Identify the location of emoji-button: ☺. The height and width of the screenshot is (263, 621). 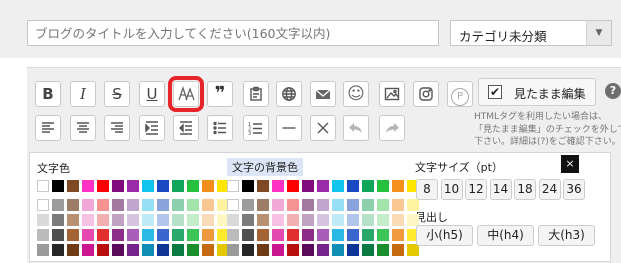
(356, 94).